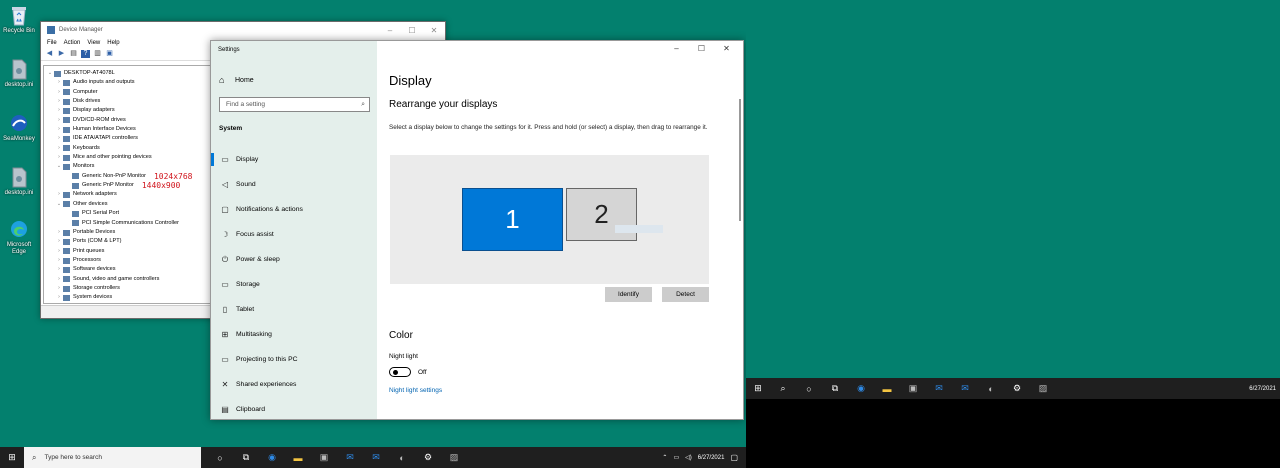 Image resolution: width=1280 pixels, height=468 pixels. I want to click on nav-item-multitasking: ⊞ Multitasking, so click(294, 334).